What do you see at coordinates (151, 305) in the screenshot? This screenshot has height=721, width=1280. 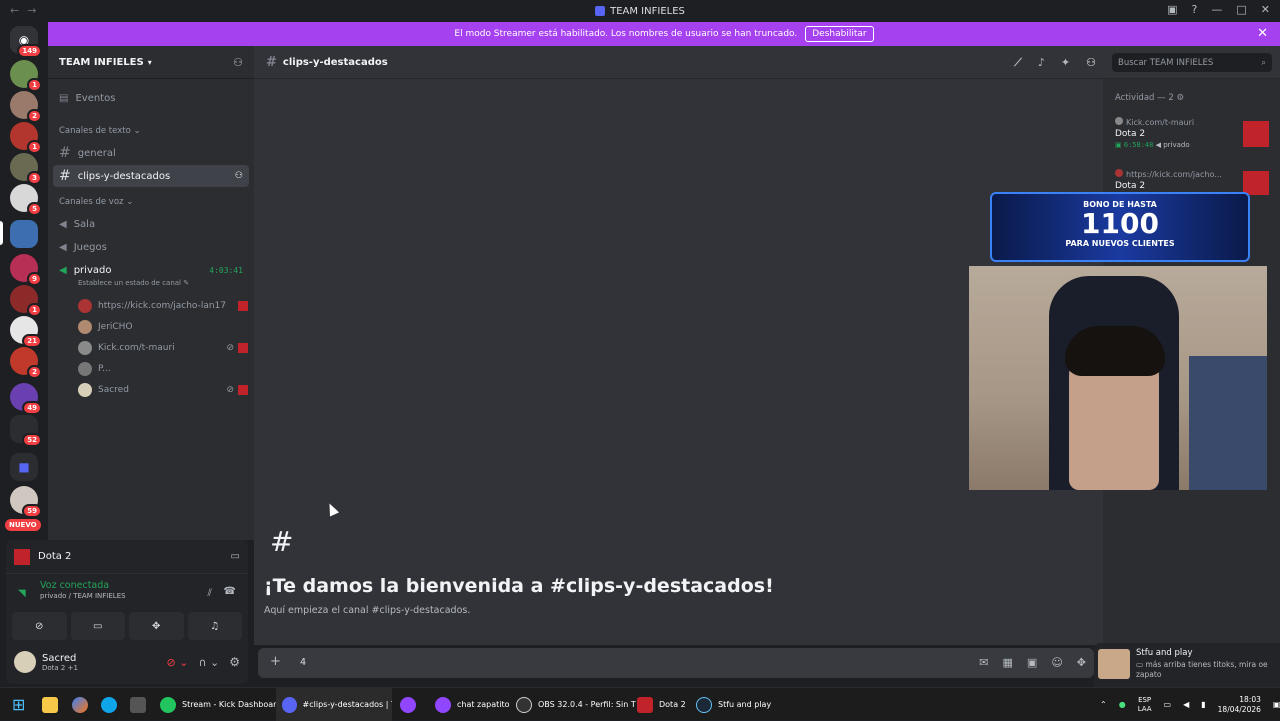 I see `voice-user: https://kick.com/jacho-lan17` at bounding box center [151, 305].